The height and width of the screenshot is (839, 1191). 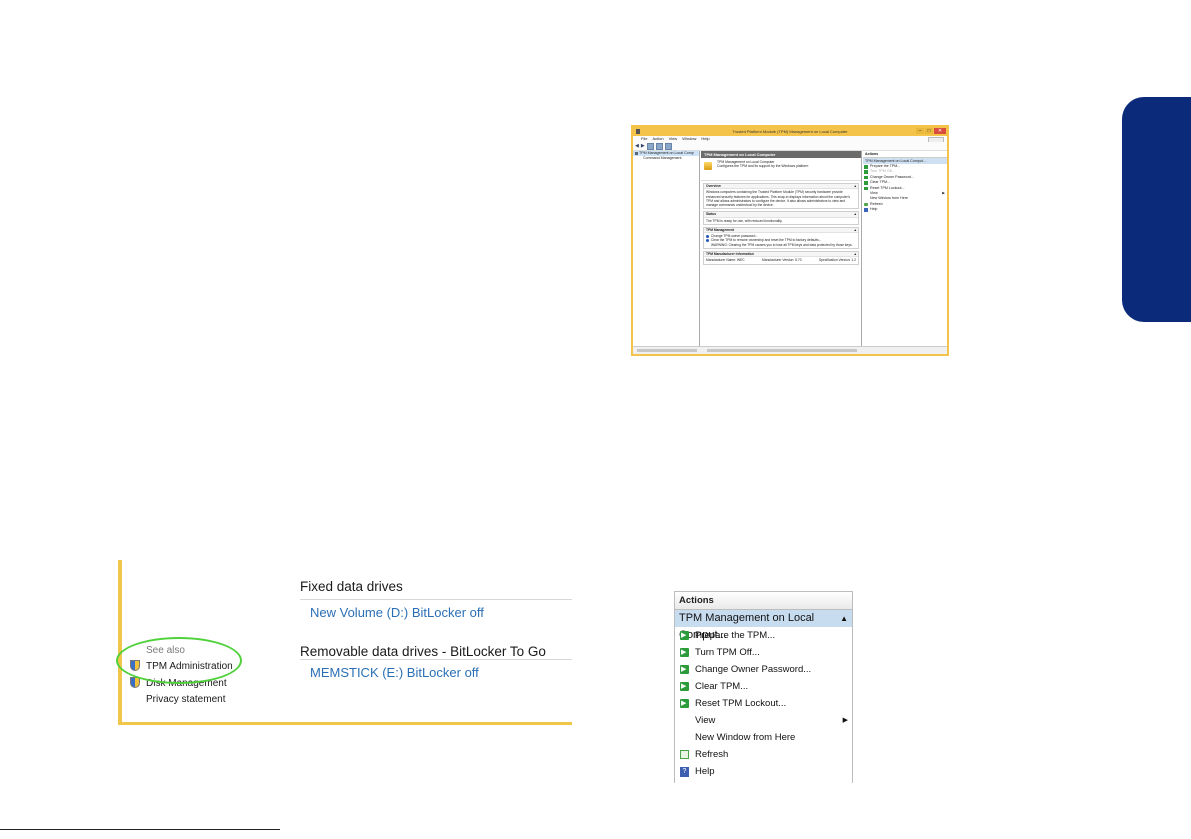 What do you see at coordinates (763, 625) in the screenshot?
I see `actions-subheader: TPM Management on Local Comput... ▲` at bounding box center [763, 625].